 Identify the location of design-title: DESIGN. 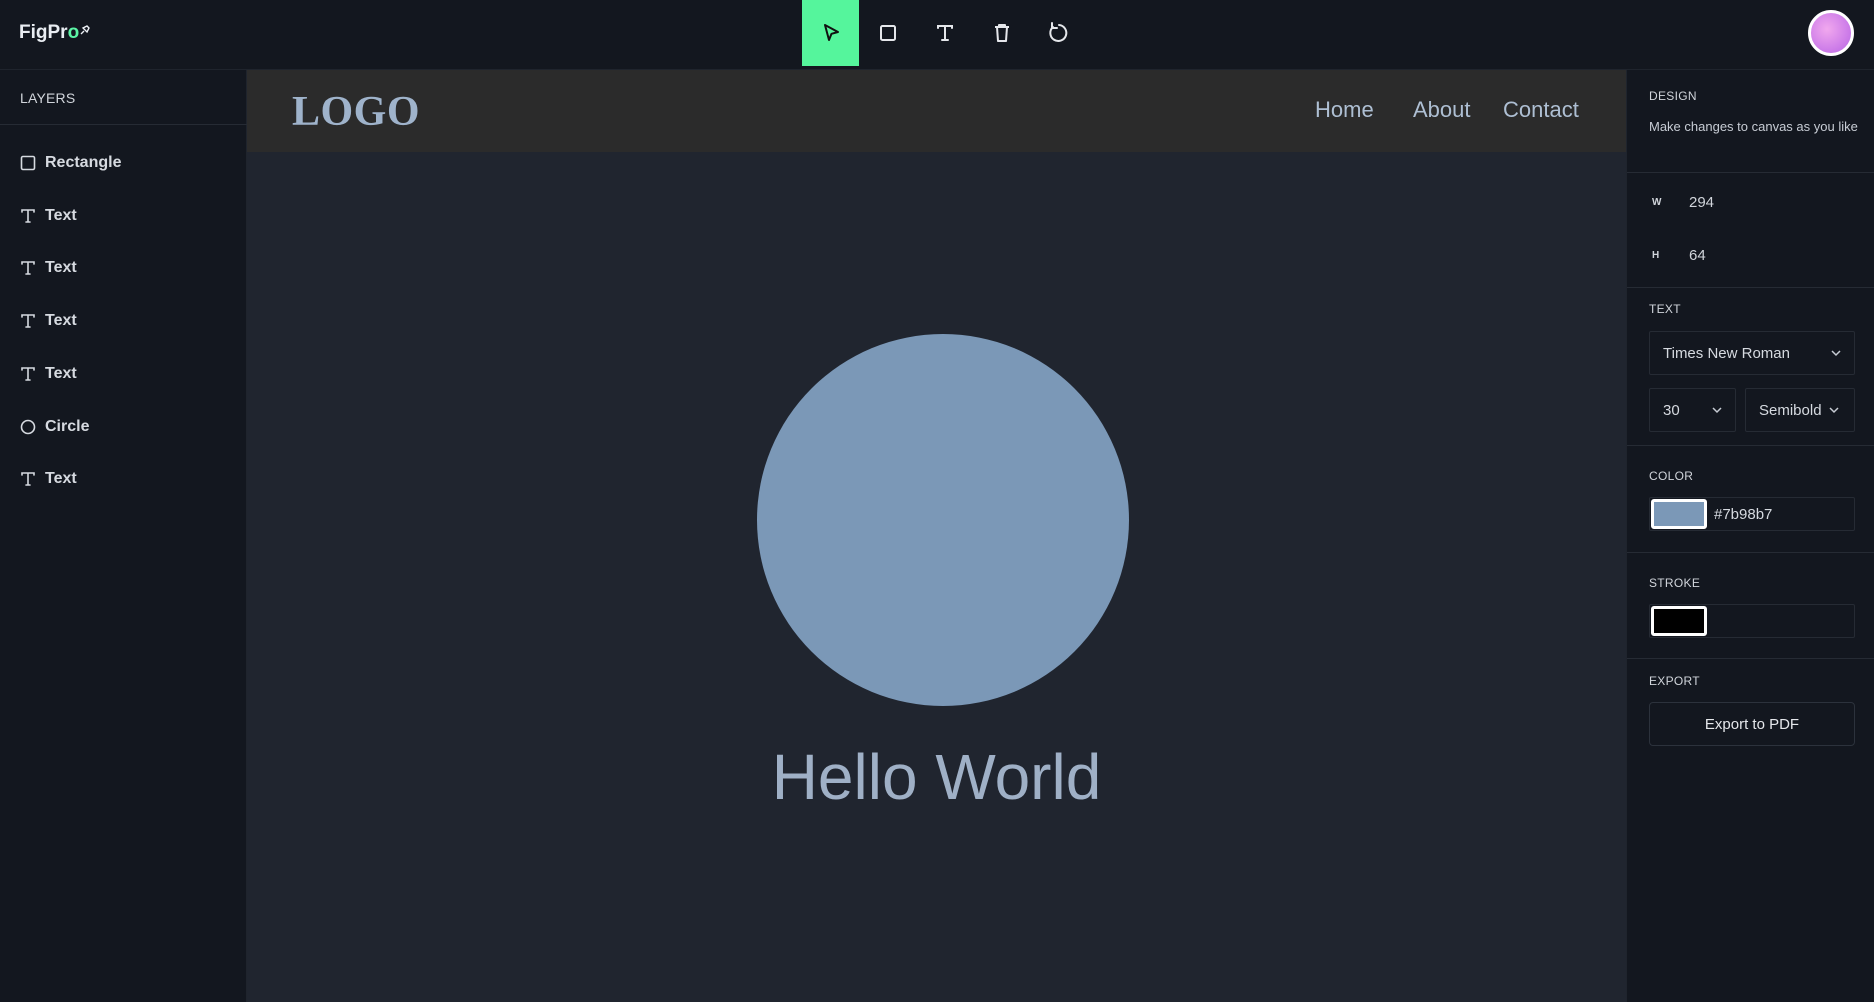
(1673, 96).